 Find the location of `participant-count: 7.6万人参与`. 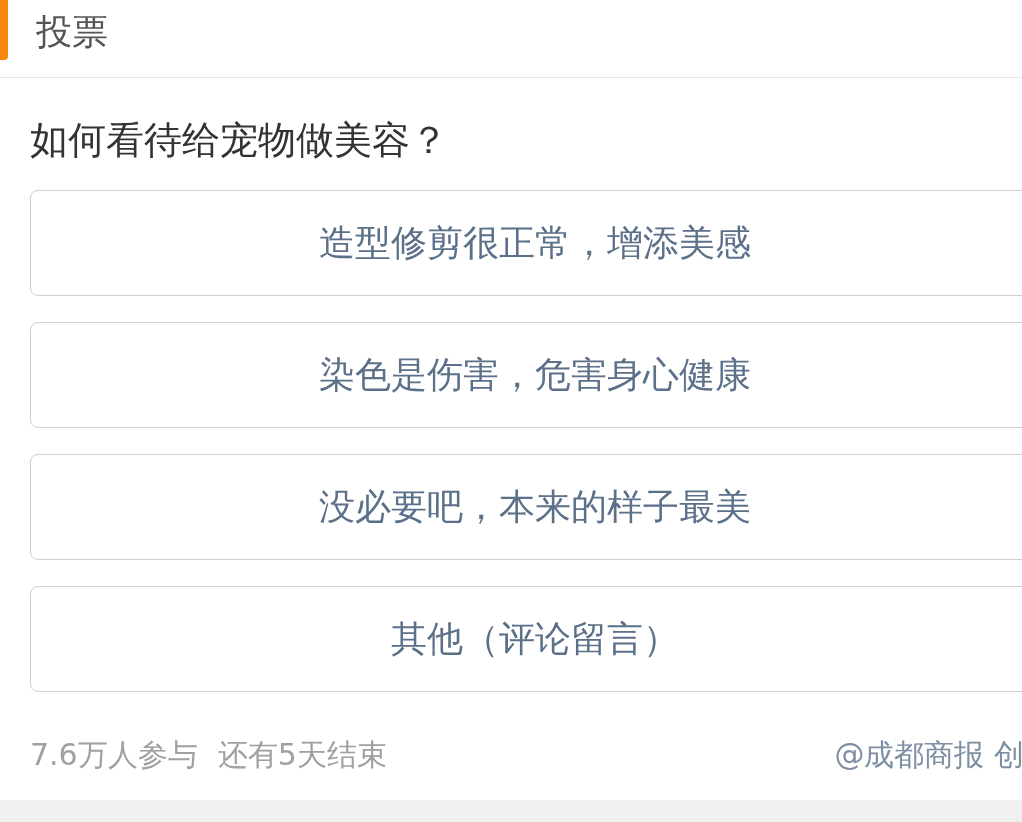

participant-count: 7.6万人参与 is located at coordinates (114, 754).